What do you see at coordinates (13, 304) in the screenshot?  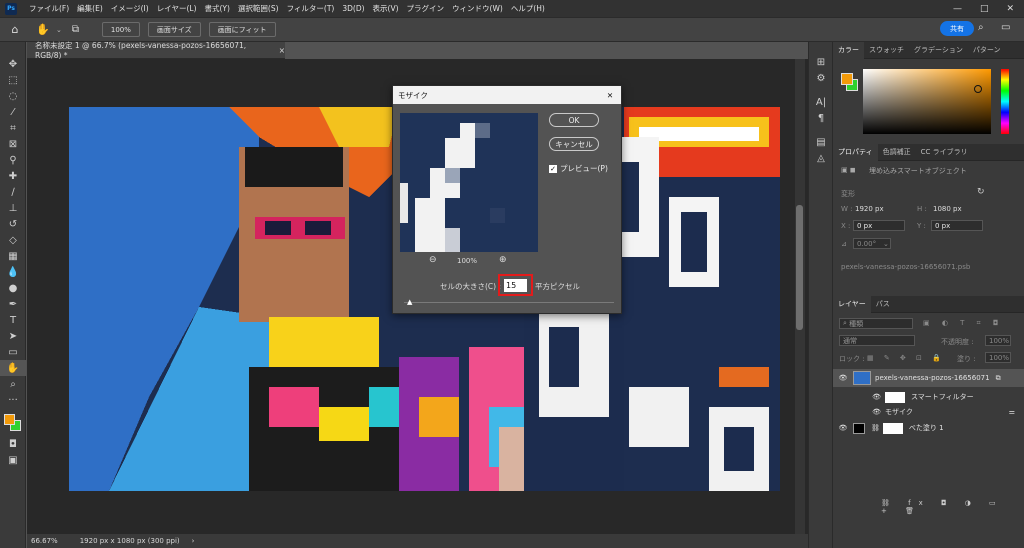 I see `pen-tool-icon: ✒` at bounding box center [13, 304].